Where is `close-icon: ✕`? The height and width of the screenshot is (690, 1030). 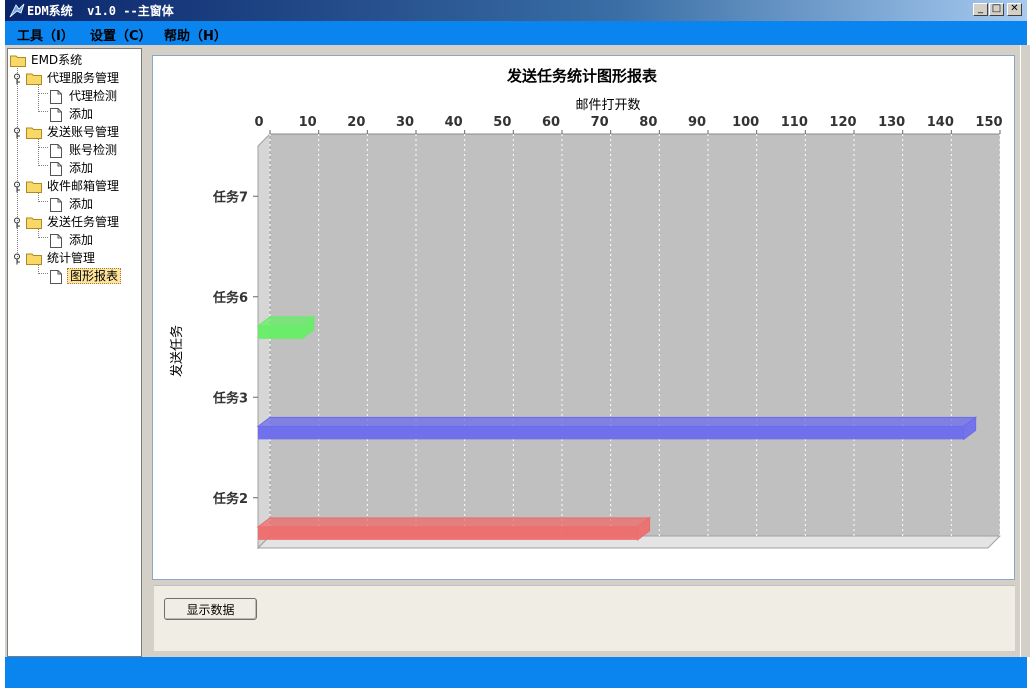 close-icon: ✕ is located at coordinates (1014, 8).